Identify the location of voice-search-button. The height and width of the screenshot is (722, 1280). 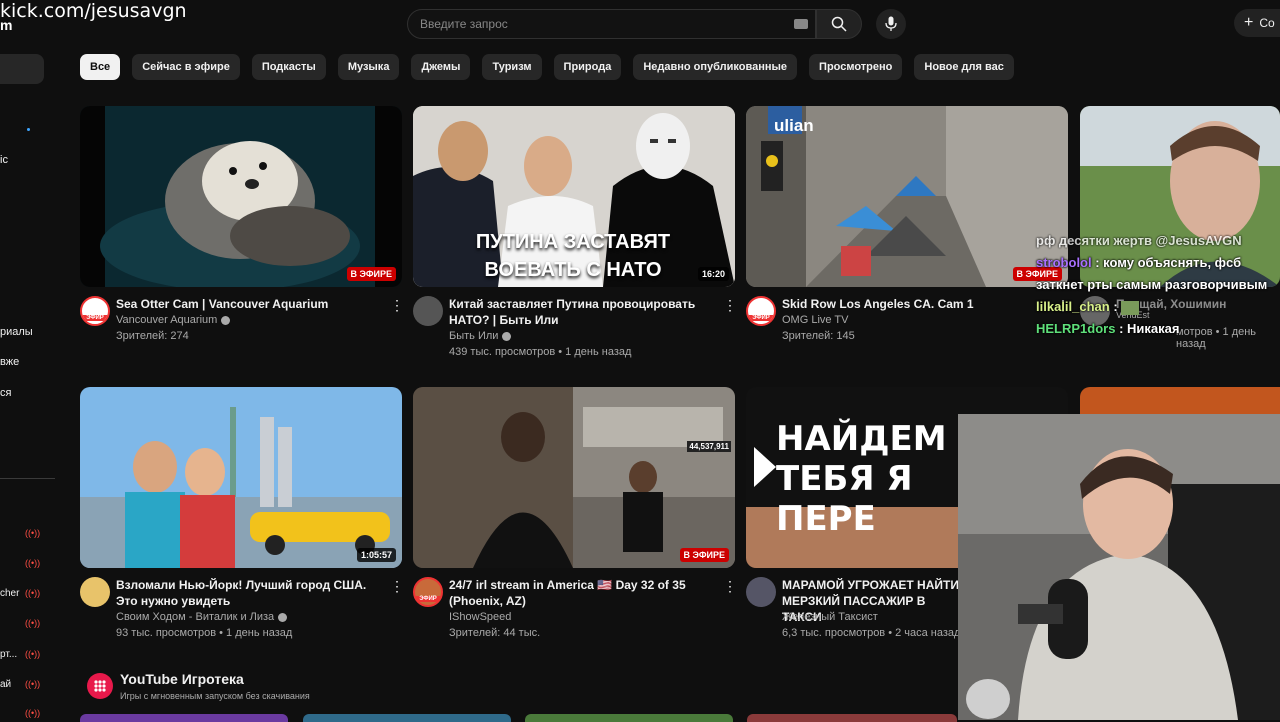
(891, 24).